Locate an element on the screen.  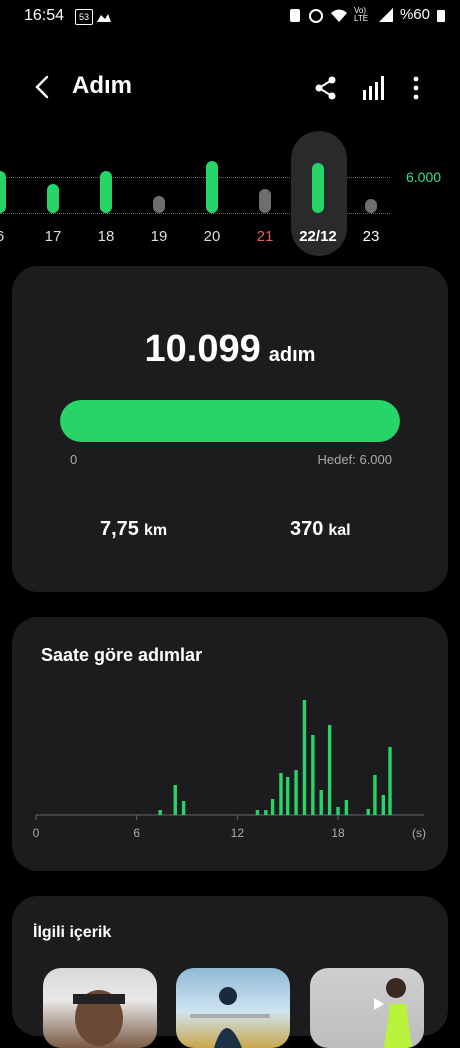
goal-progress-fill is located at coordinates (230, 421).